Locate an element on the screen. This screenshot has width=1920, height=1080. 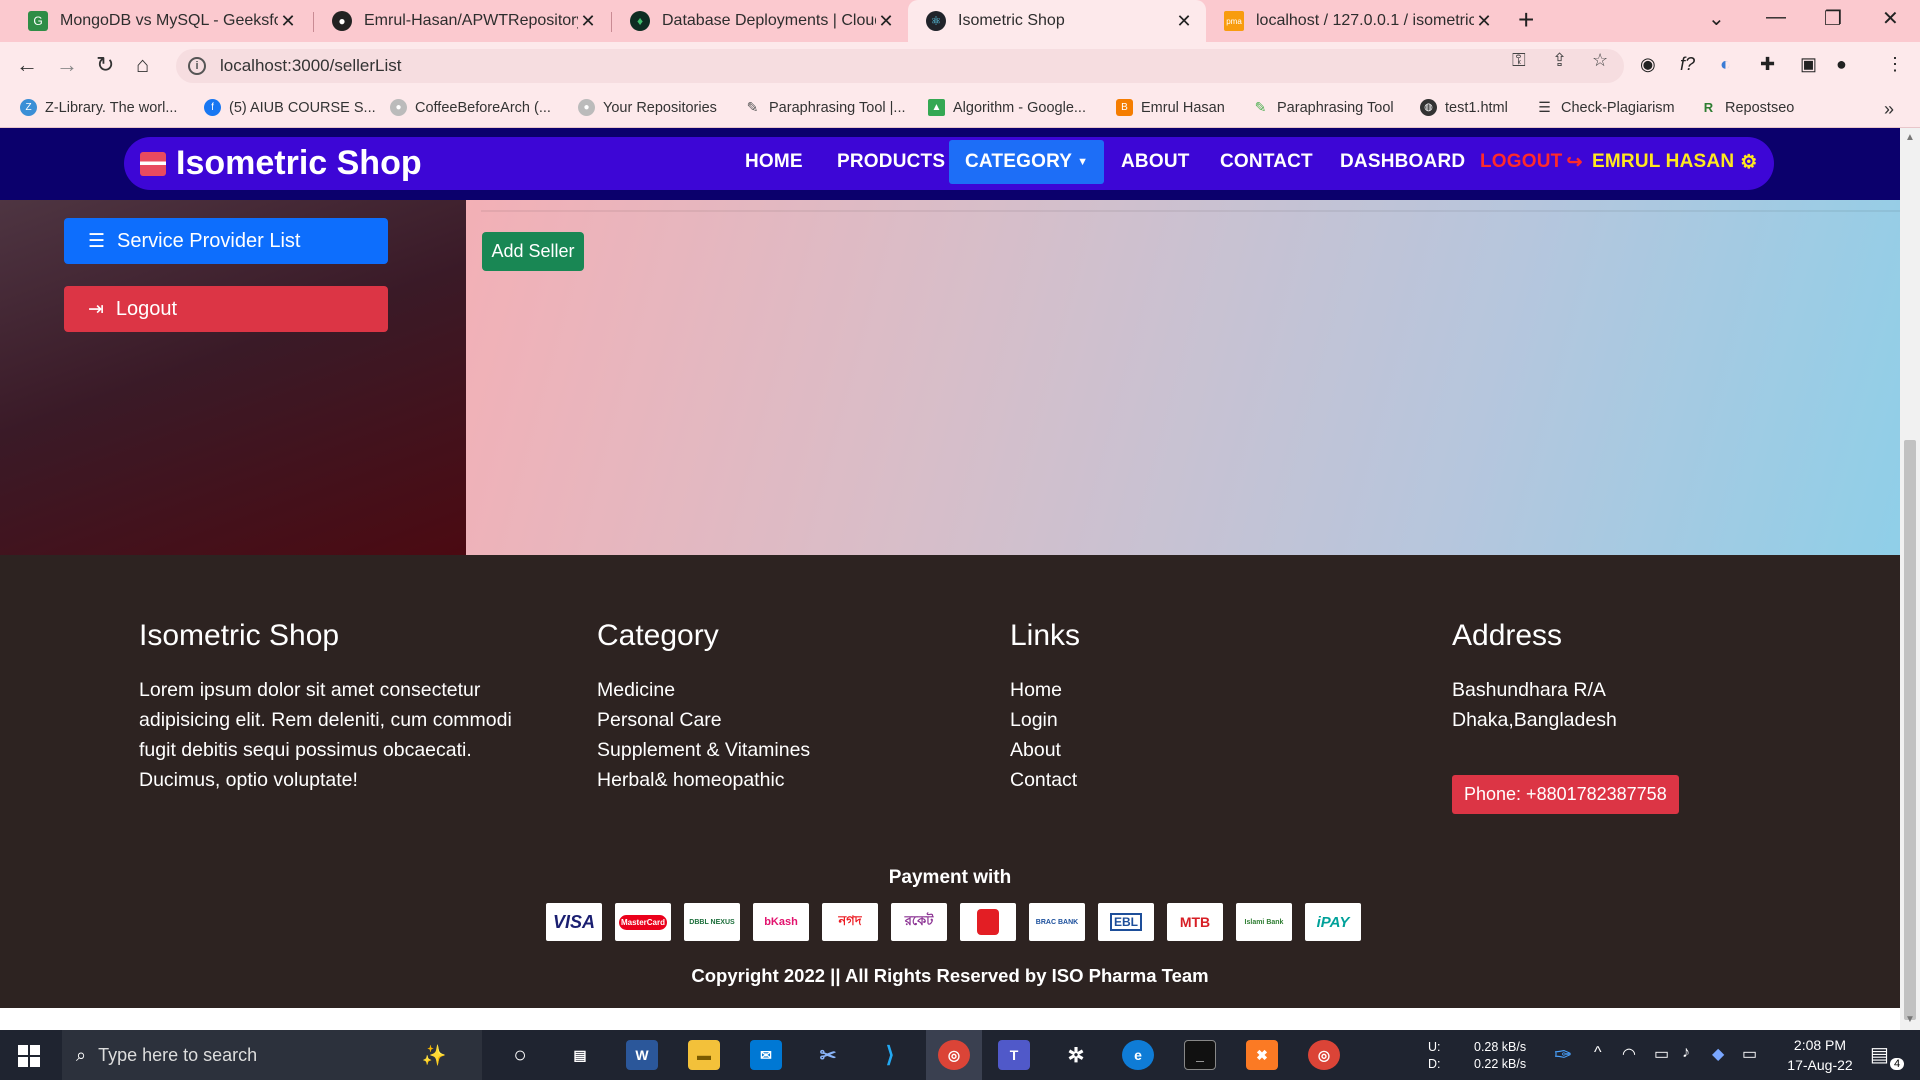
nav-logout: LOGOUT ↪ is located at coordinates (1531, 162).